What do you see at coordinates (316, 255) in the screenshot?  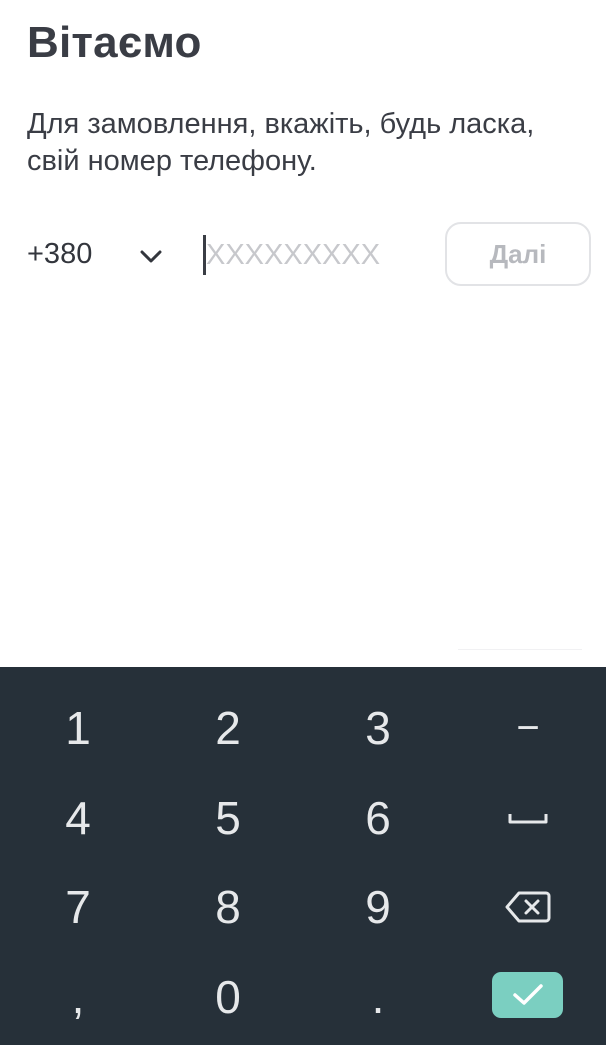 I see `phone-number-input` at bounding box center [316, 255].